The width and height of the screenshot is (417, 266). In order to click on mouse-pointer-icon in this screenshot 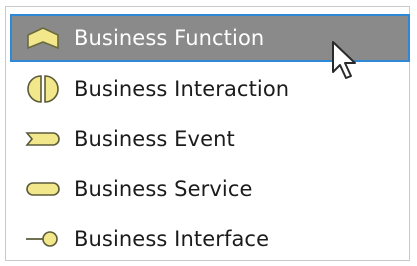, I will do `click(344, 60)`.